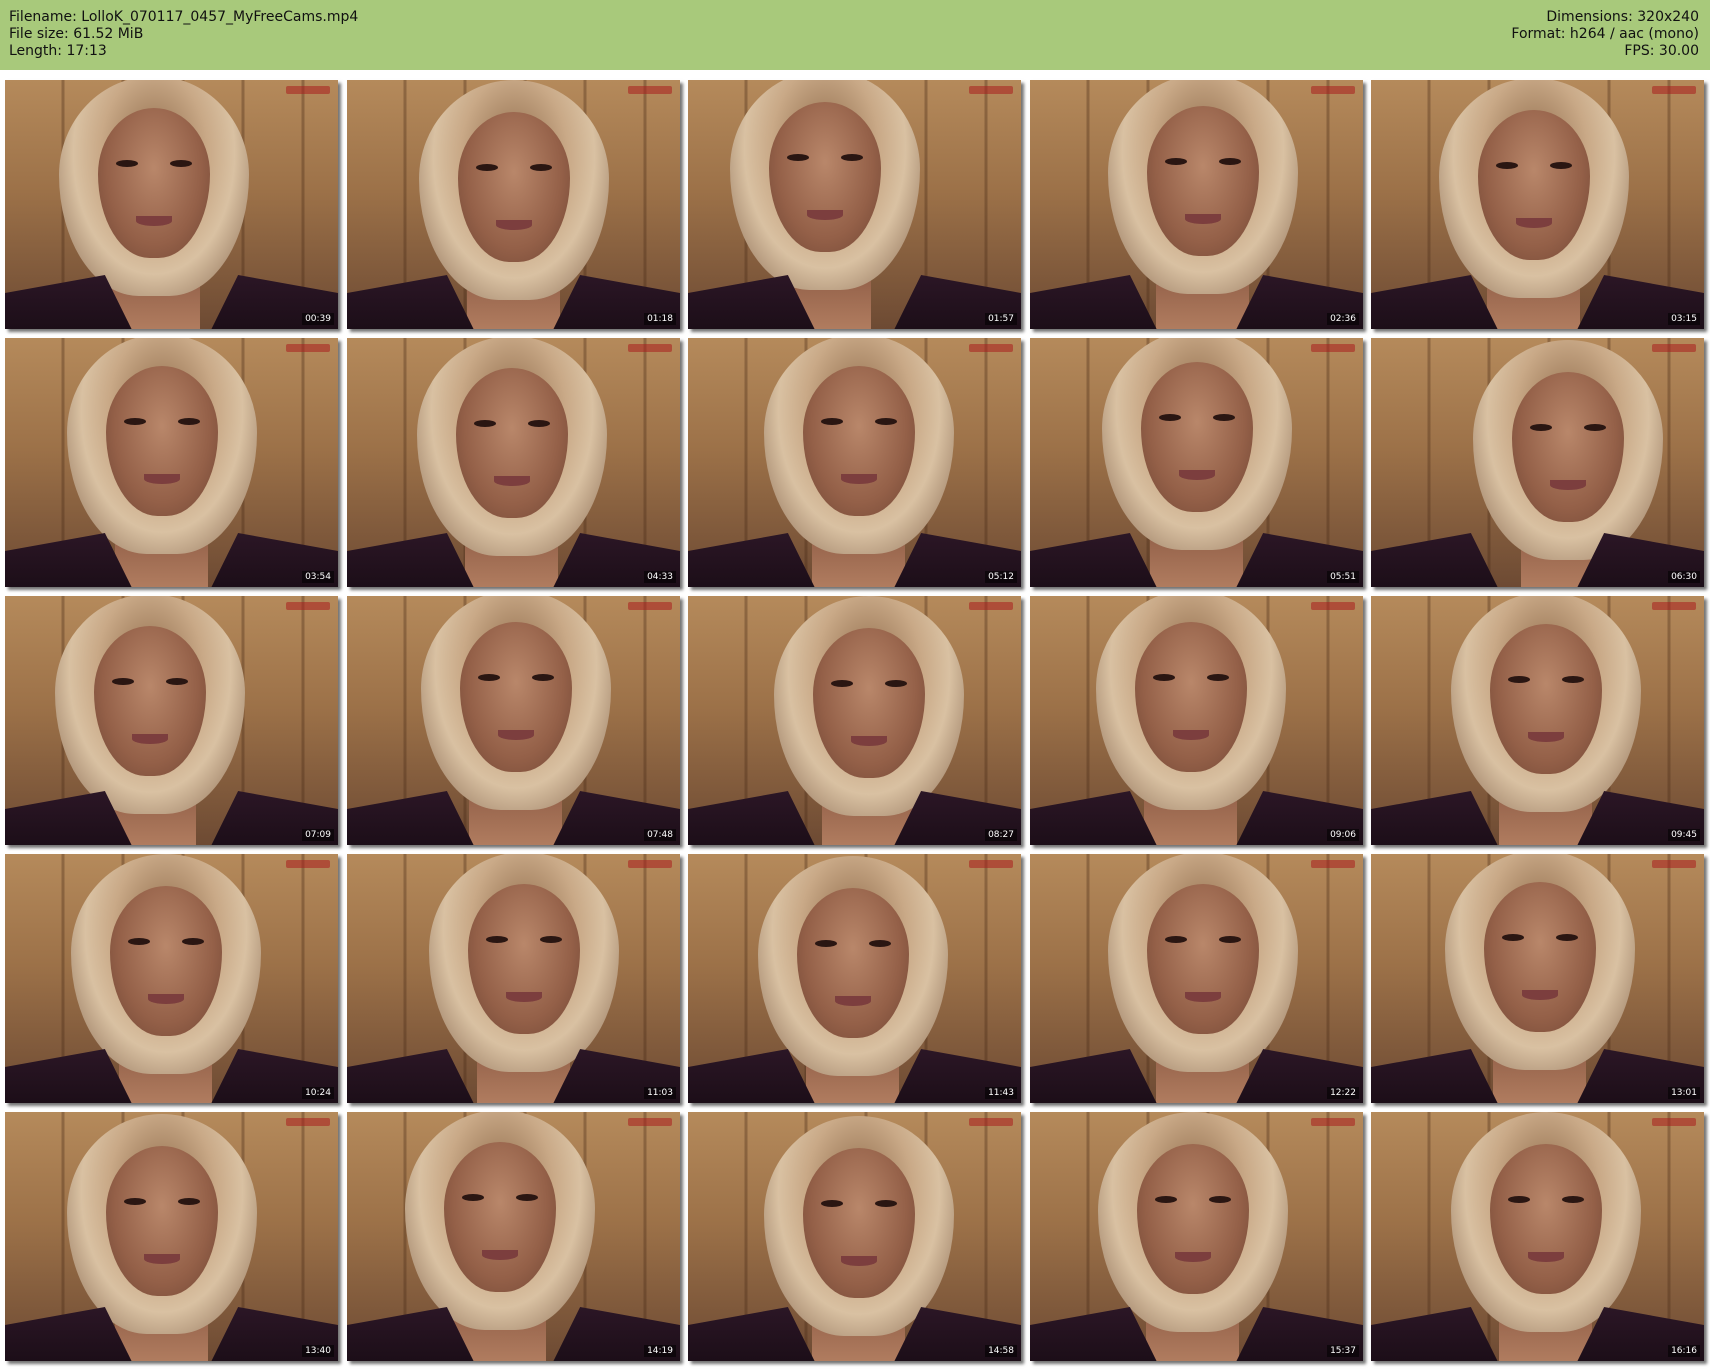 Image resolution: width=1710 pixels, height=1370 pixels. Describe the element at coordinates (1196, 1236) in the screenshot. I see `video-thumbnail: 15:37` at that location.